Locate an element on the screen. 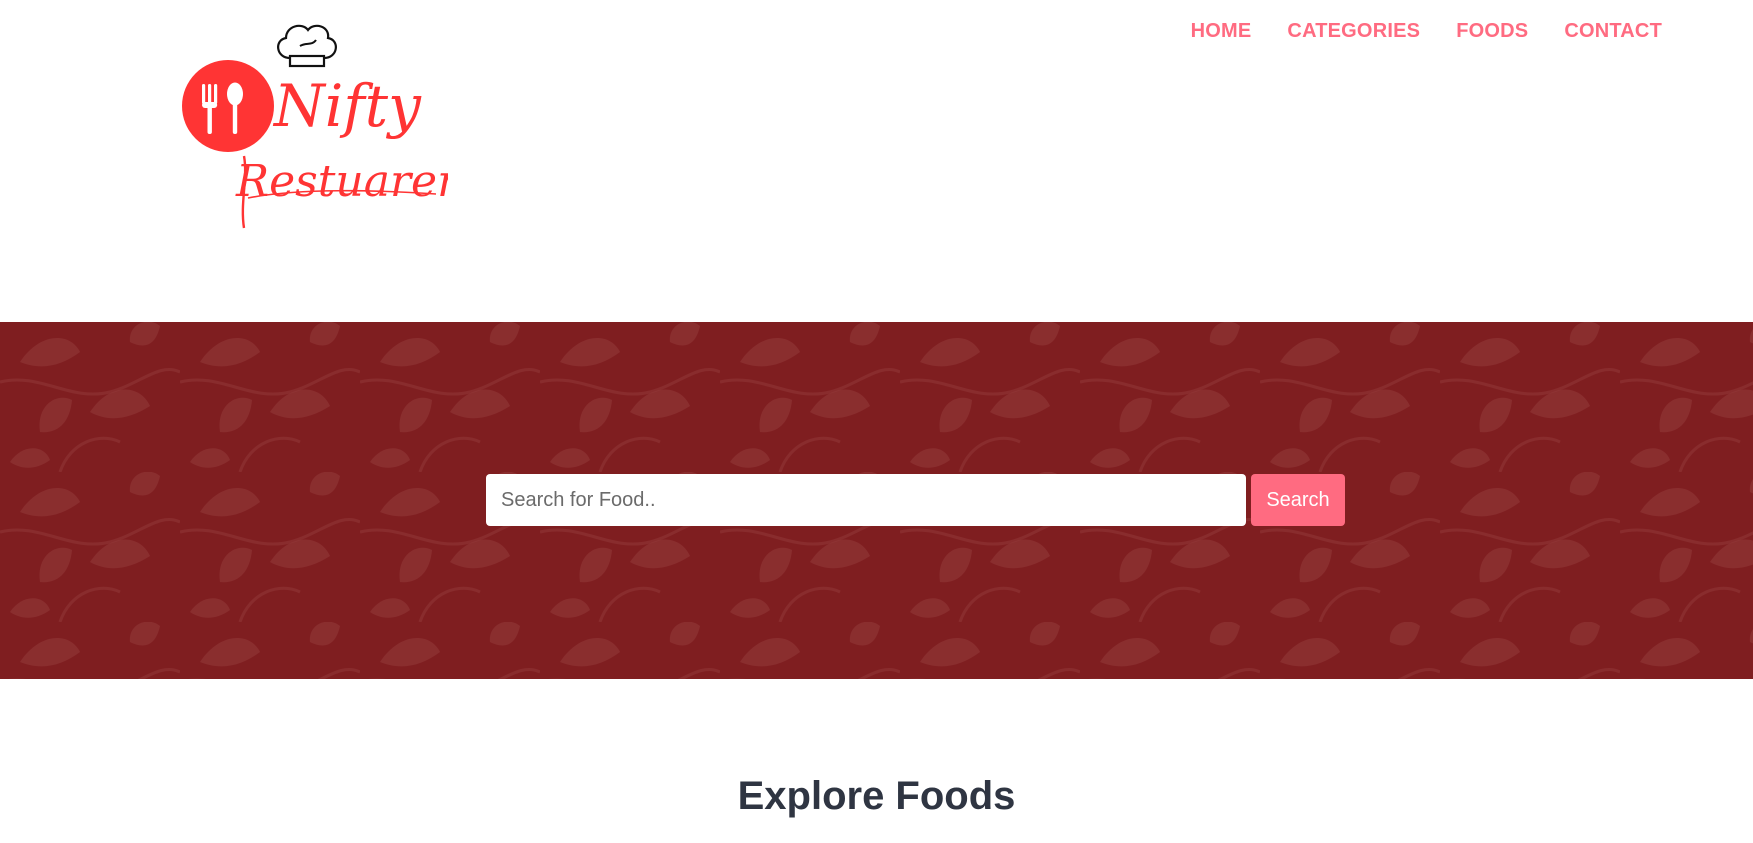  search-form: Search is located at coordinates (915, 500).